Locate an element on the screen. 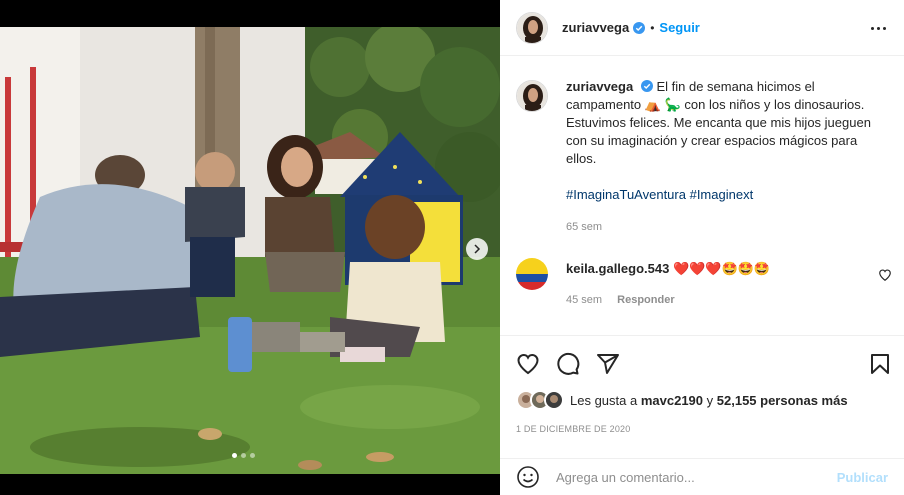 The width and height of the screenshot is (904, 495). action-bar is located at coordinates (702, 362).